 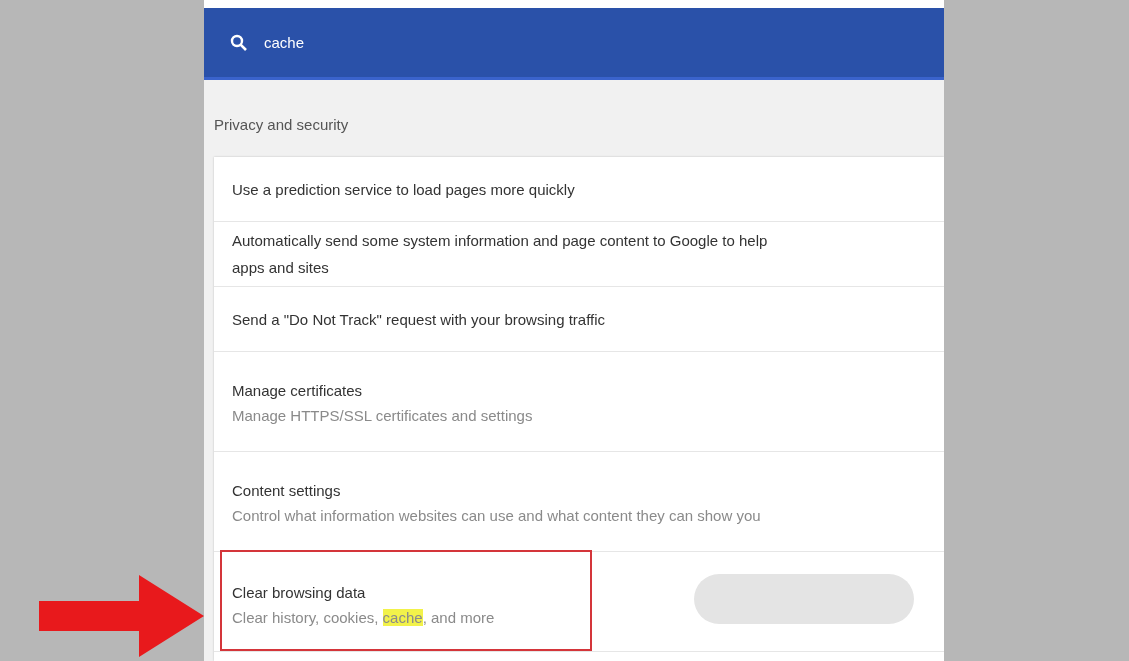 I want to click on setting-title: apps and sites, so click(x=500, y=267).